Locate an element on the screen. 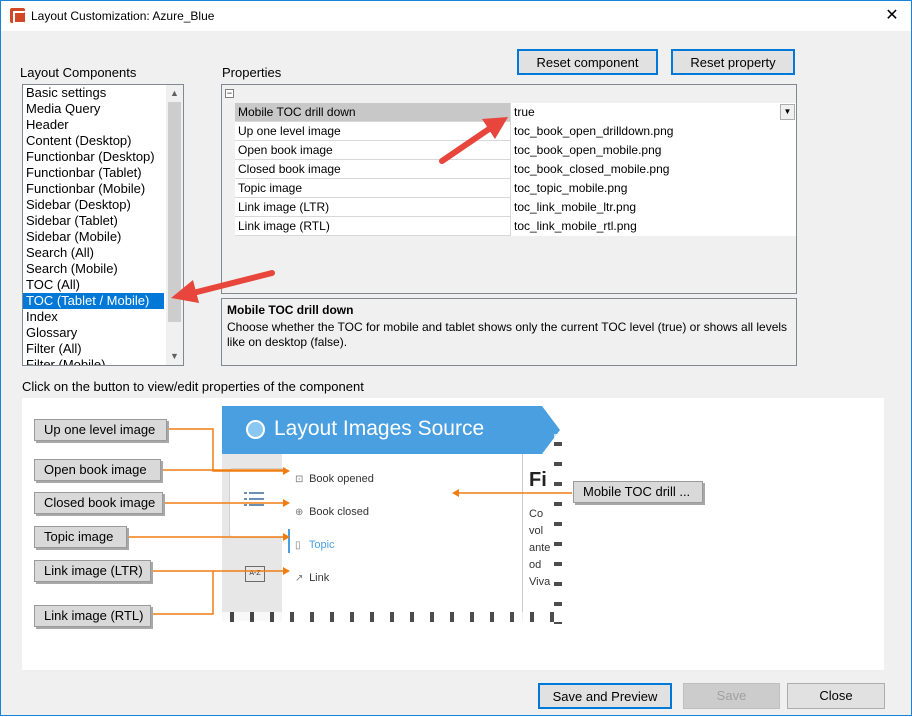 The width and height of the screenshot is (912, 717). property-value: toc_book_open_drilldown.png is located at coordinates (653, 131).